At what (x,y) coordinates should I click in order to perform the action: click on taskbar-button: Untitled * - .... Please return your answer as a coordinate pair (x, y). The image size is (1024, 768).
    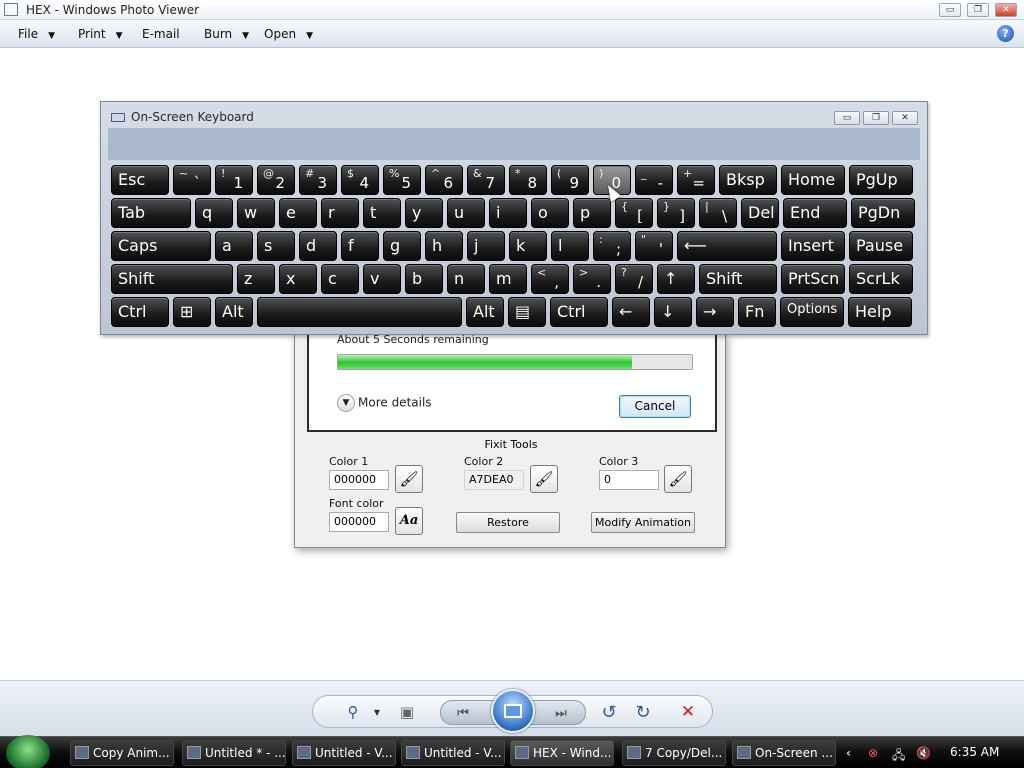
    Looking at the image, I should click on (234, 753).